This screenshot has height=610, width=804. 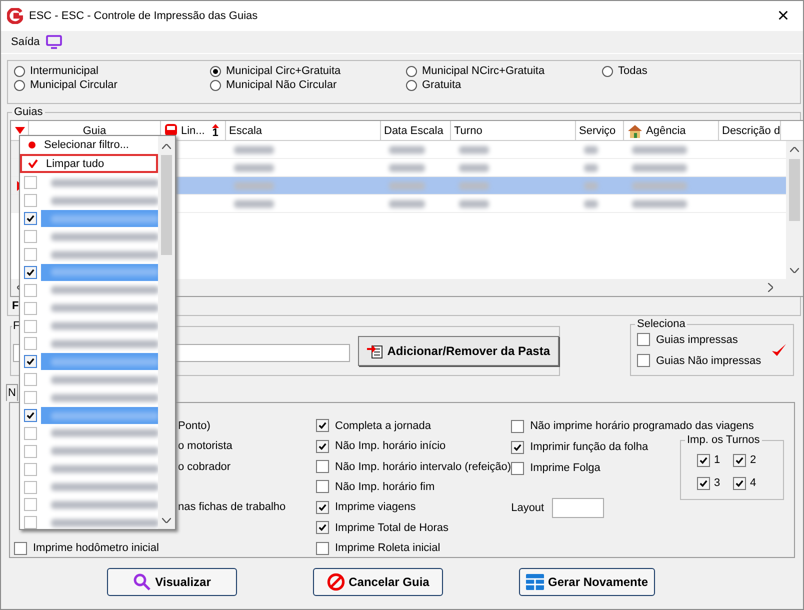 I want to click on column-header: Descrição d, so click(x=750, y=130).